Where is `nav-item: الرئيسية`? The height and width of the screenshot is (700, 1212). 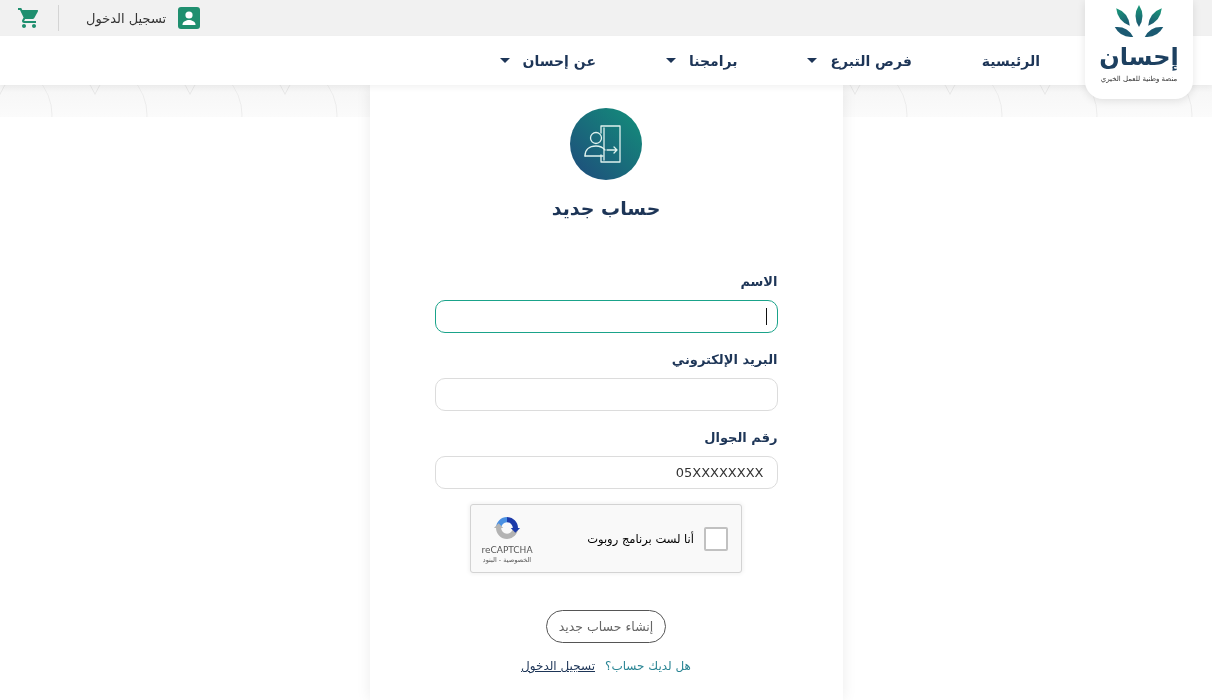
nav-item: الرئيسية is located at coordinates (1010, 60).